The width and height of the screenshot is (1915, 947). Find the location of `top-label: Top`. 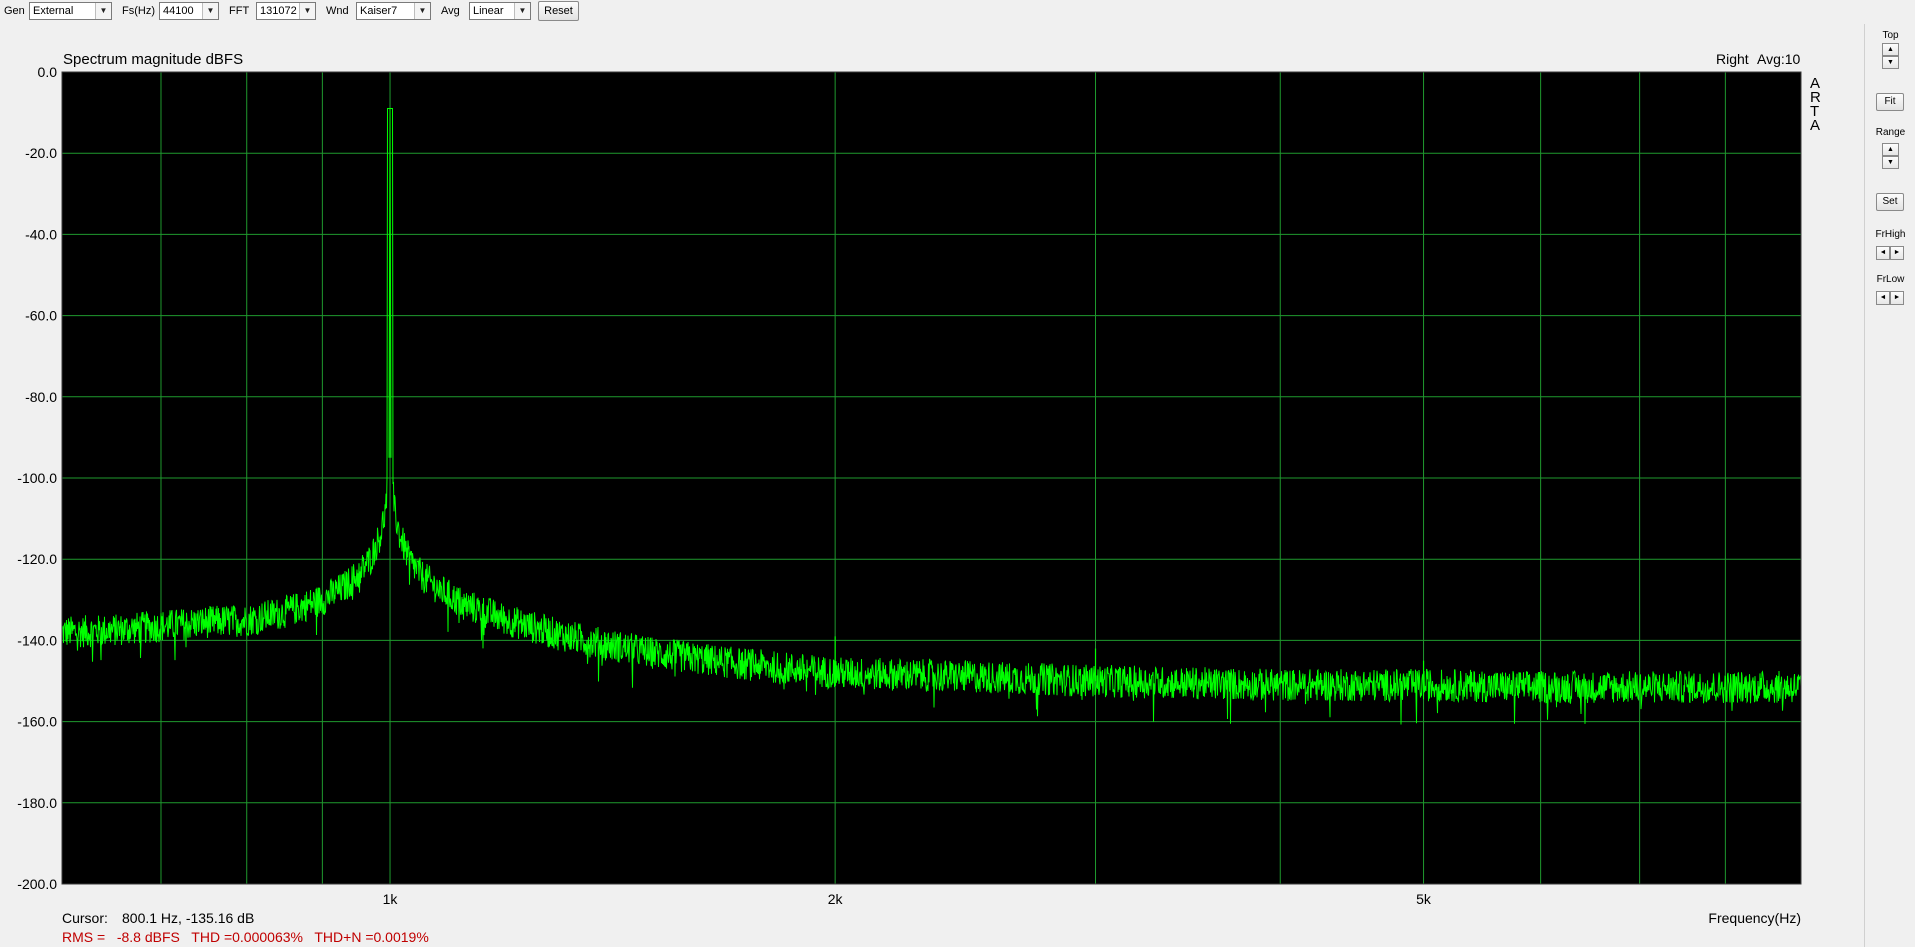

top-label: Top is located at coordinates (1890, 35).